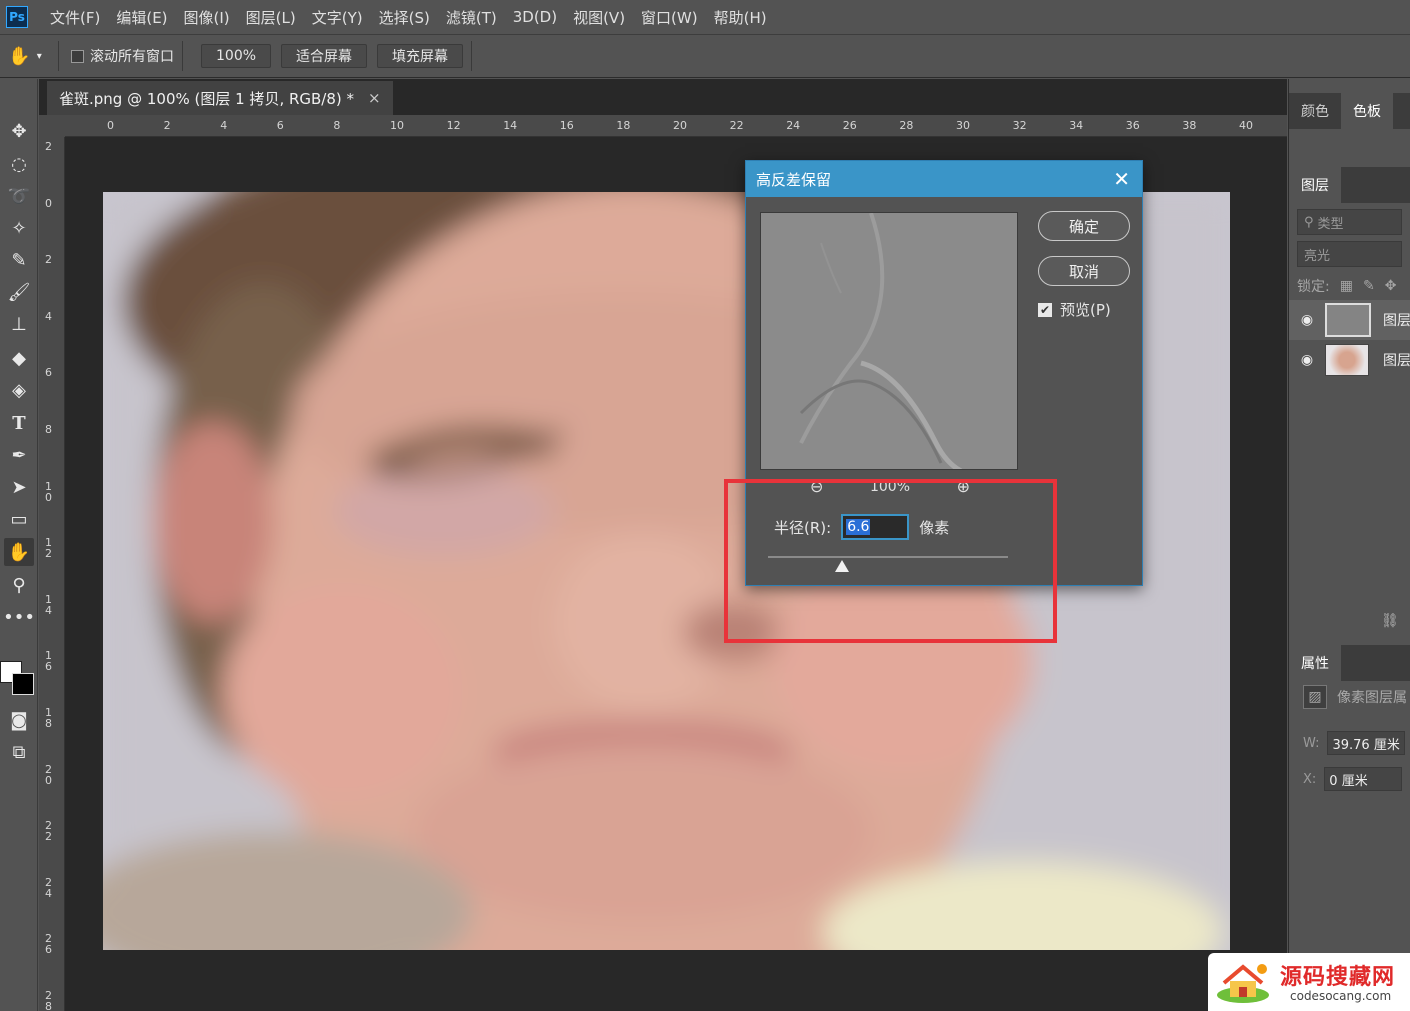 This screenshot has width=1410, height=1011. I want to click on tab-swatches: 色板, so click(1367, 111).